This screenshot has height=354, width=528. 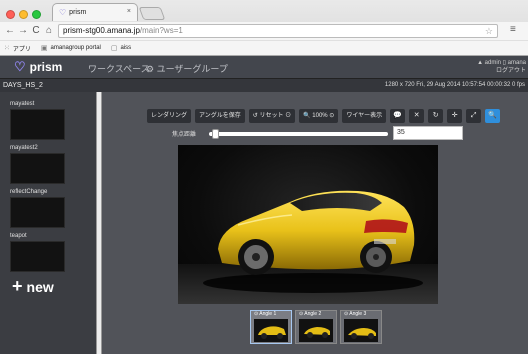 What do you see at coordinates (489, 31) in the screenshot?
I see `bookmark-star-icon: ☆` at bounding box center [489, 31].